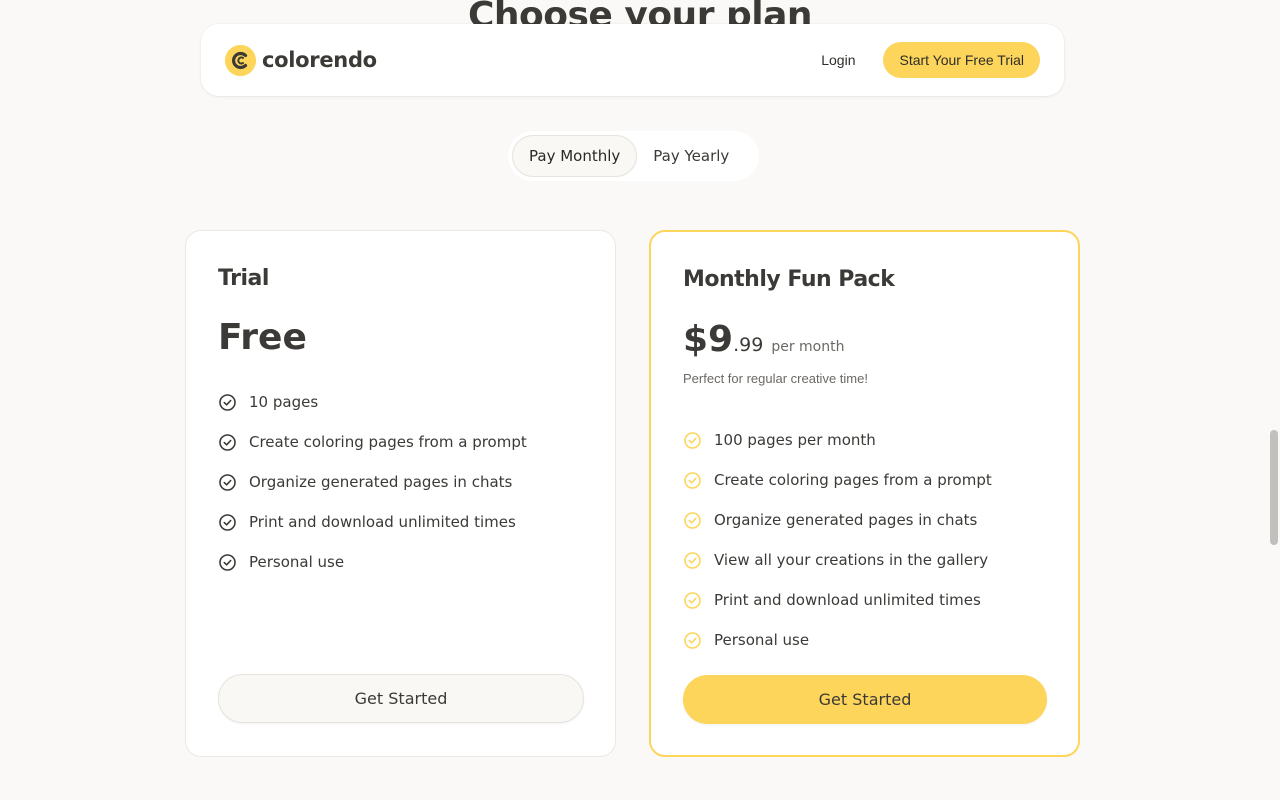  I want to click on nav-actions: Login Start Your Free Trial, so click(930, 60).